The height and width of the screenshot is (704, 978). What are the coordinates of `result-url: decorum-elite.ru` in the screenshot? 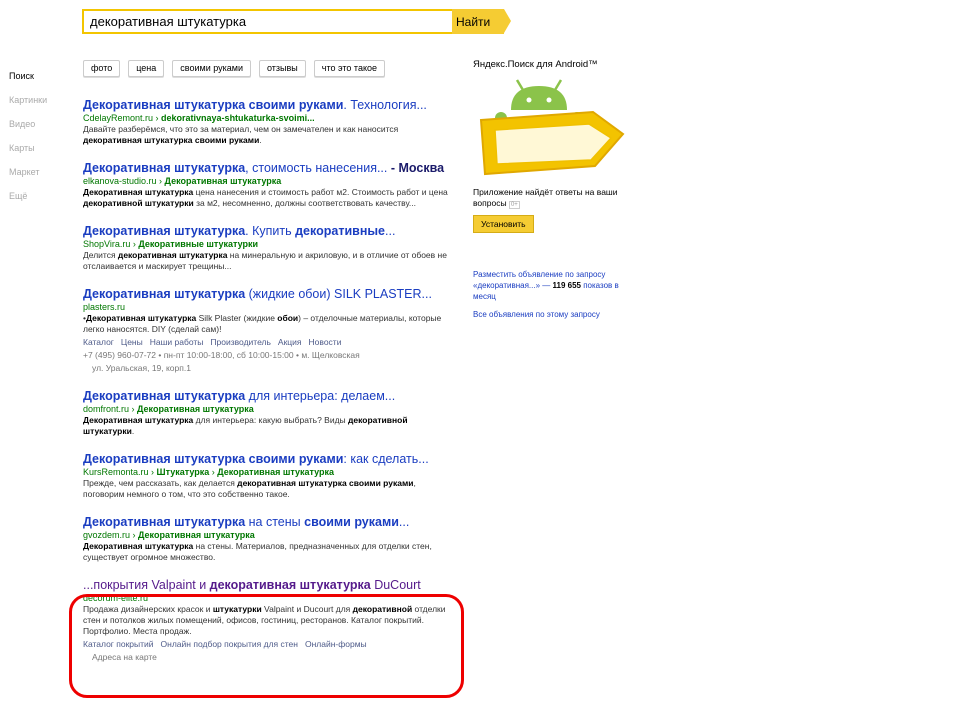 It's located at (268, 598).